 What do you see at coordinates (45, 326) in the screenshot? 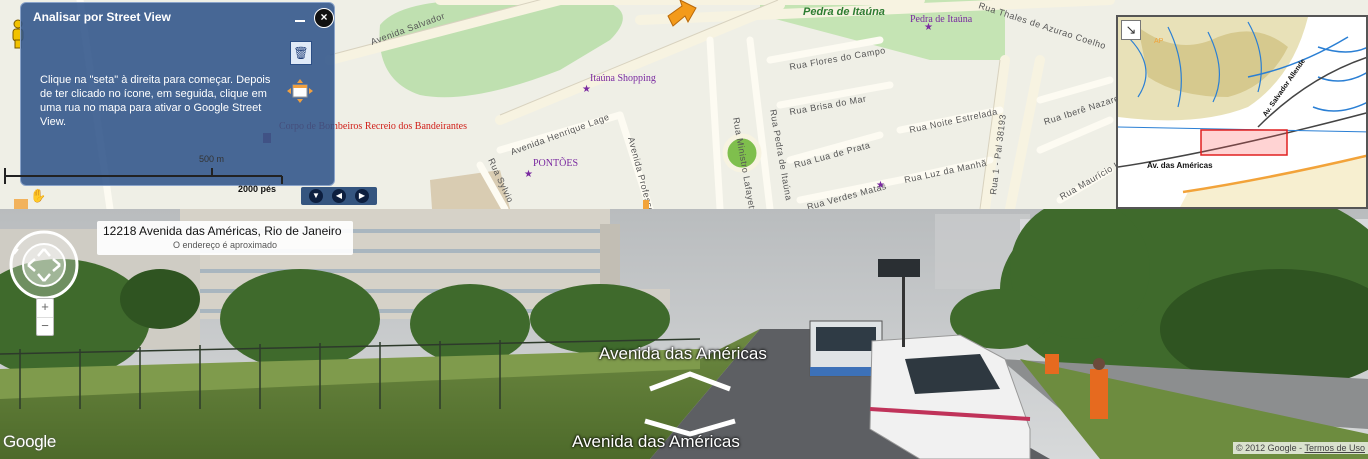
I see `zoom-out-button: −` at bounding box center [45, 326].